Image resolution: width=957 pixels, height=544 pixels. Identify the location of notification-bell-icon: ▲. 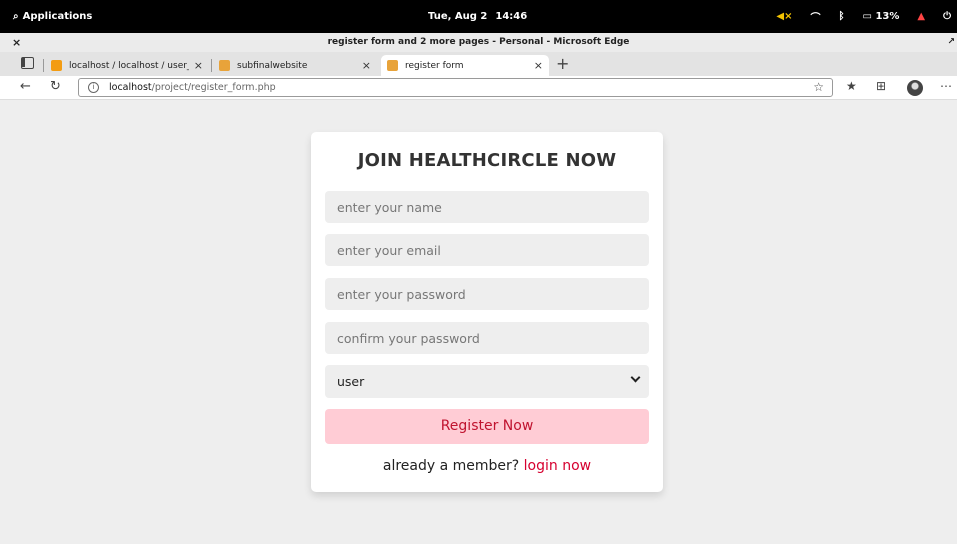
(921, 16).